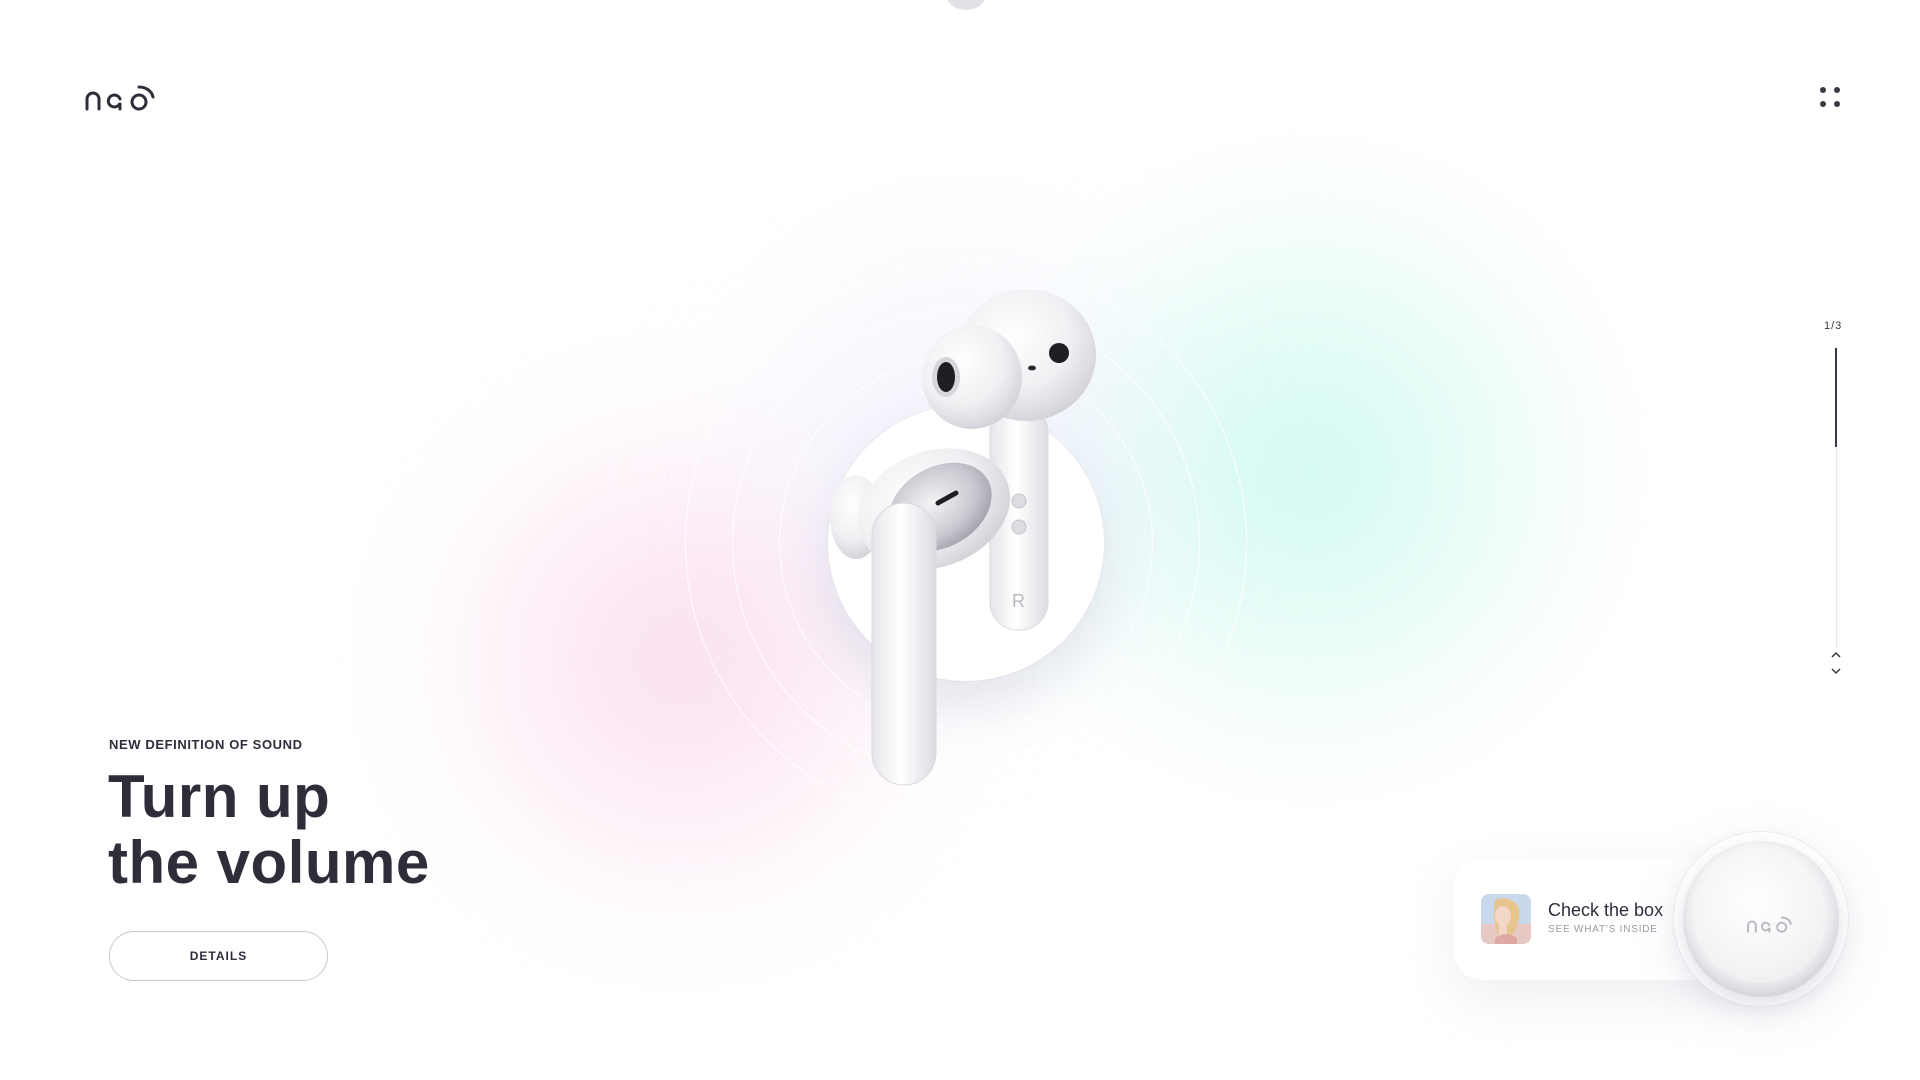  What do you see at coordinates (124, 97) in the screenshot?
I see `nao-logo` at bounding box center [124, 97].